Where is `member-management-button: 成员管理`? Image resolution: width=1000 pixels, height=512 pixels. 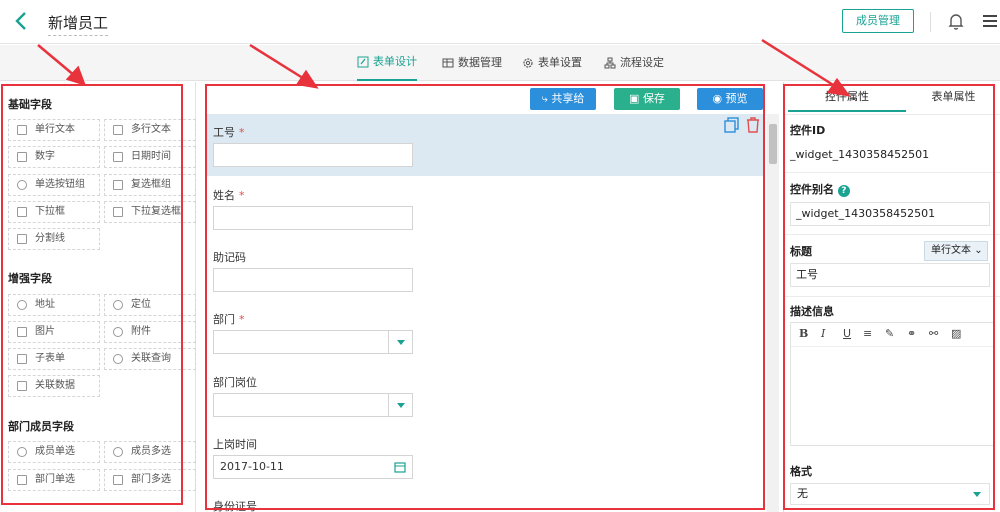
member-management-button: 成员管理 is located at coordinates (878, 21).